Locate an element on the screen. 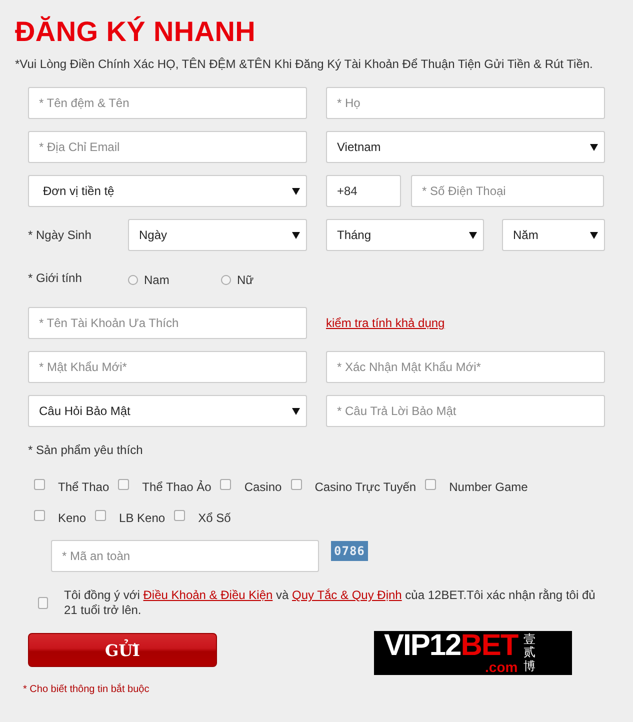 The image size is (633, 722). dropdown: Năm is located at coordinates (553, 235).